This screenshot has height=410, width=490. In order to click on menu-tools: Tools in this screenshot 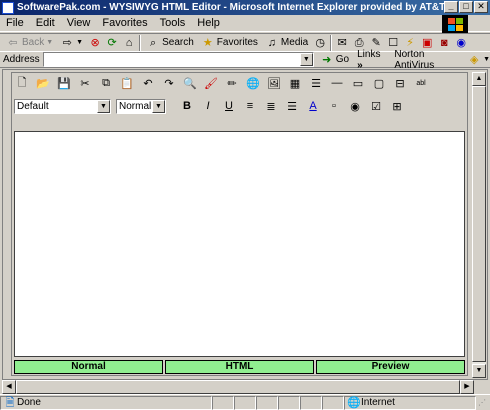, I will do `click(173, 23)`.